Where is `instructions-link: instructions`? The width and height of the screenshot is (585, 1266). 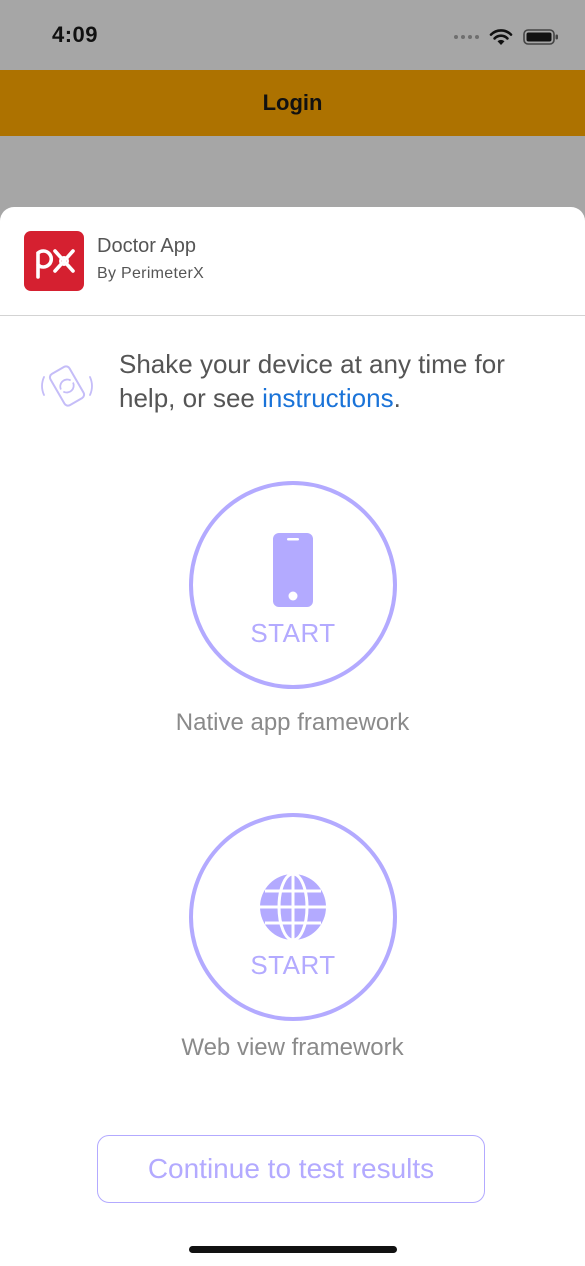
instructions-link: instructions is located at coordinates (328, 398).